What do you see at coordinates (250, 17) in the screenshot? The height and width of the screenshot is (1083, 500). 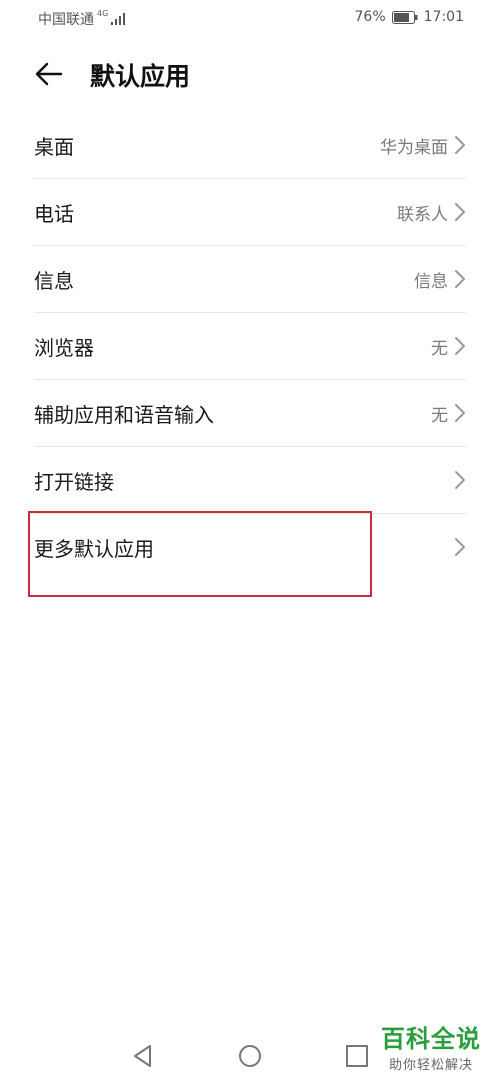 I see `status-bar: 中国联通 4G 76% 17:01` at bounding box center [250, 17].